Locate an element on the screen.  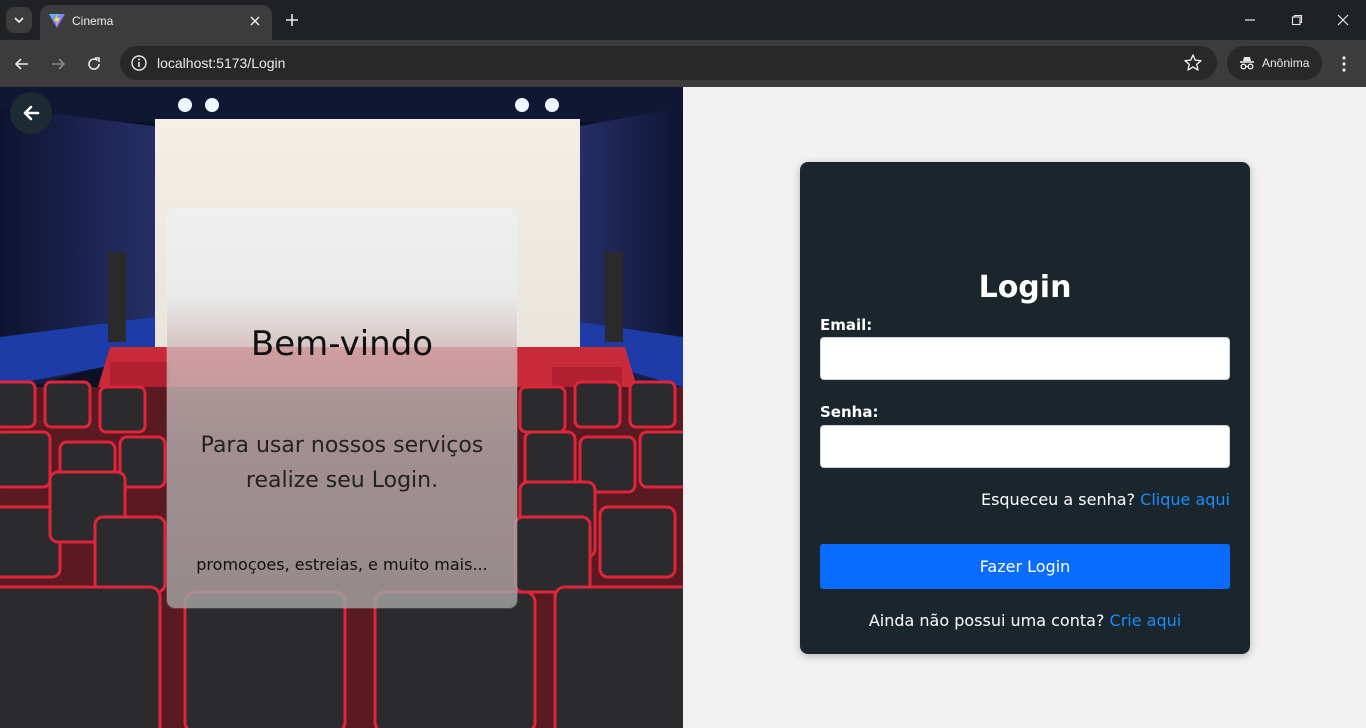
forgot-password-text: Esqueceu a senha? is located at coordinates (1058, 499).